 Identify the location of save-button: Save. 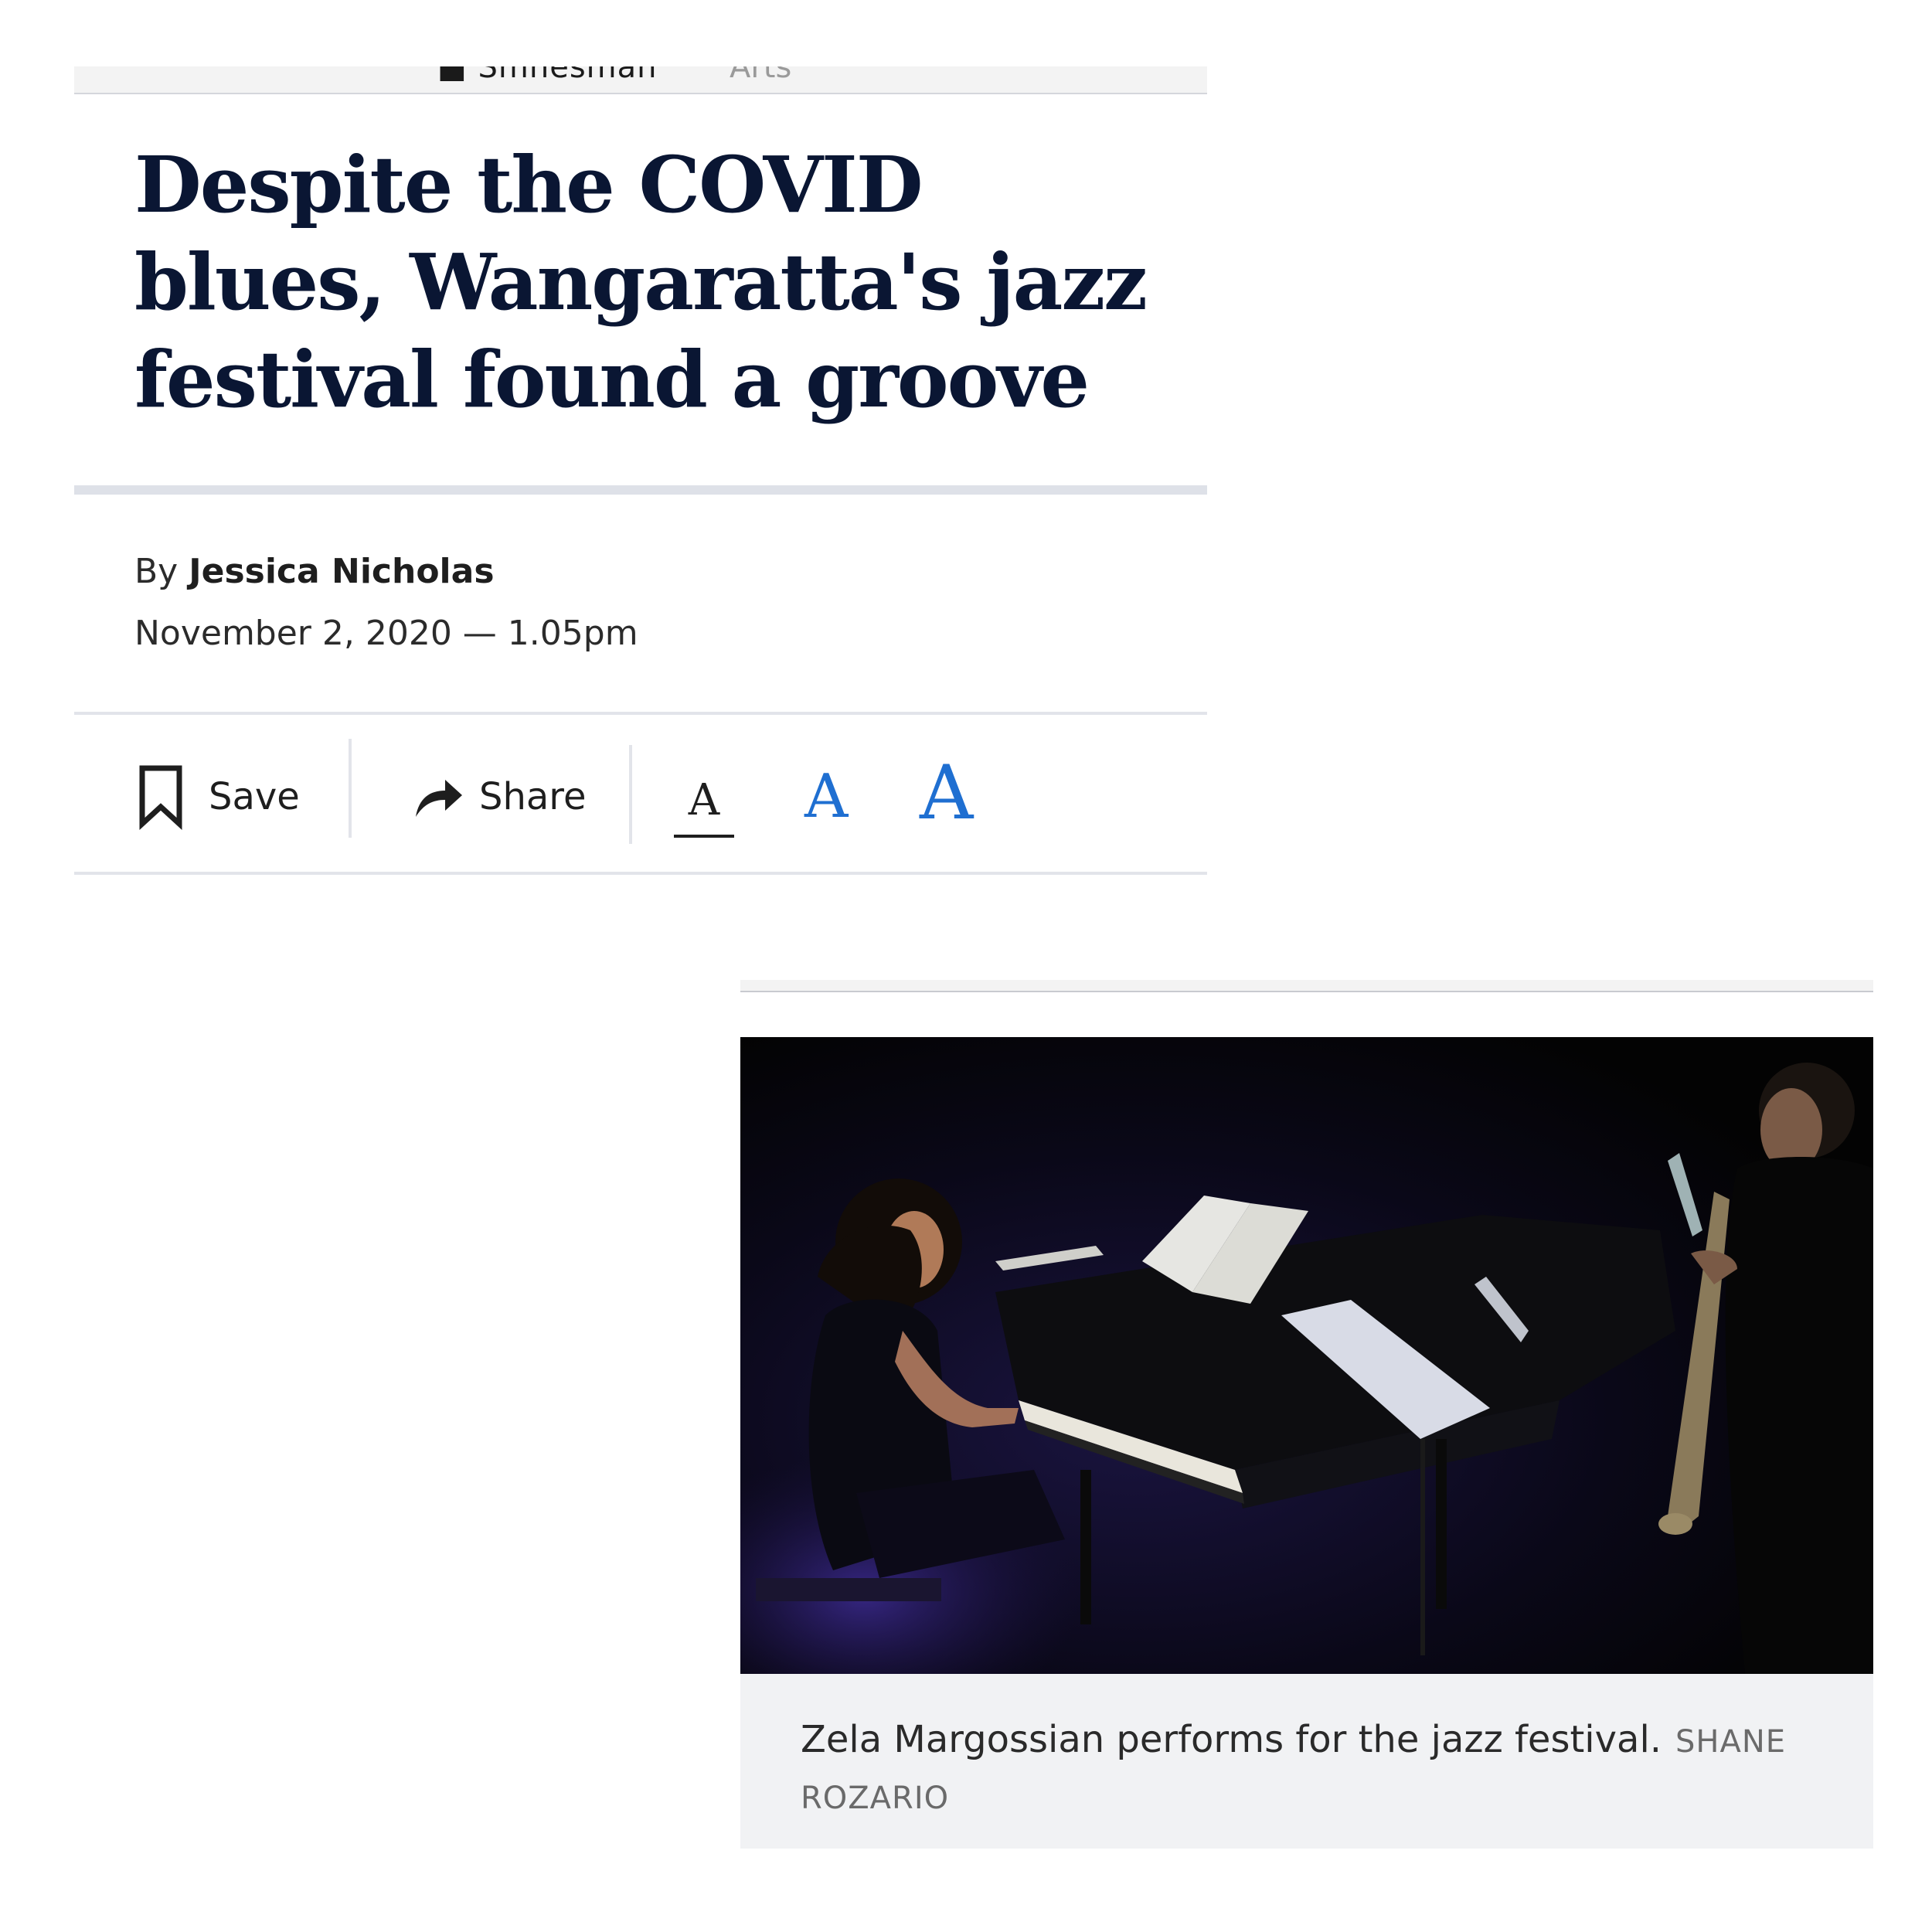
(218, 797).